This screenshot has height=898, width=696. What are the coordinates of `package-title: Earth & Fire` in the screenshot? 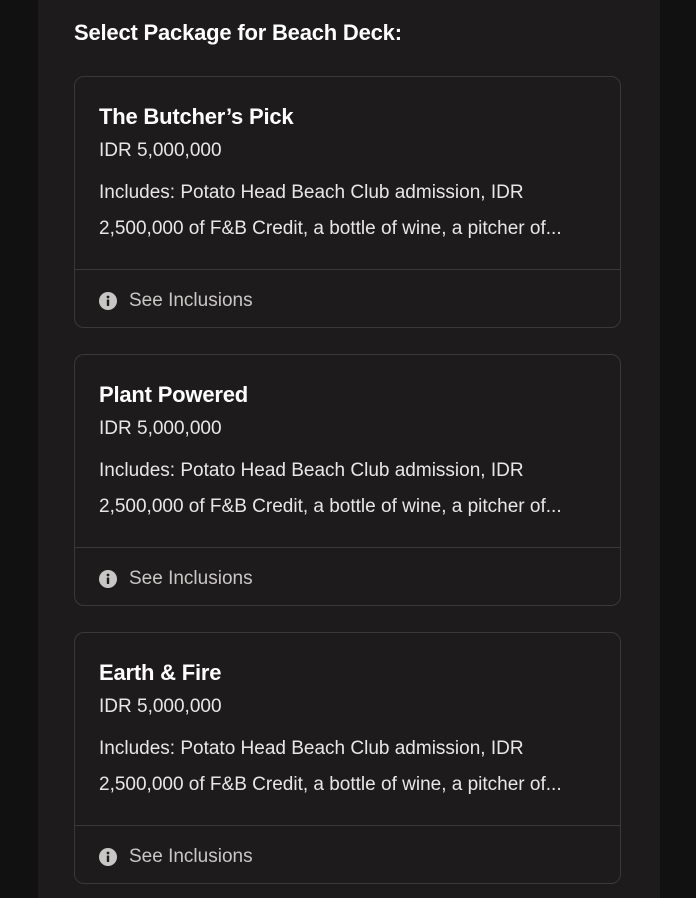 It's located at (160, 672).